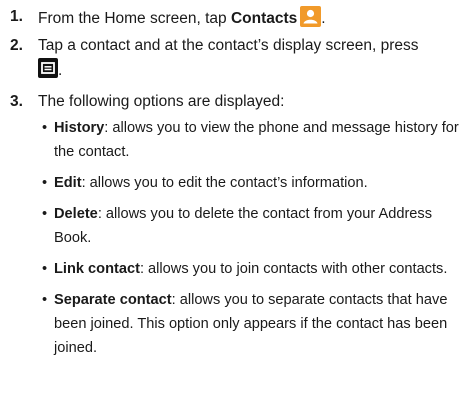 Image resolution: width=472 pixels, height=395 pixels. What do you see at coordinates (48, 68) in the screenshot?
I see `menu-key-icon` at bounding box center [48, 68].